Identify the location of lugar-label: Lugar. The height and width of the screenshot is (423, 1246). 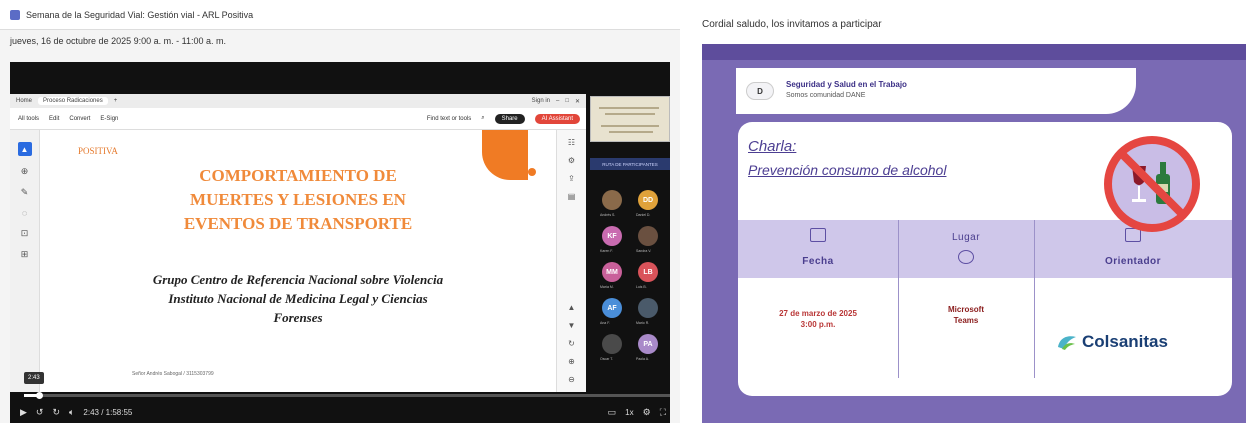
(966, 237).